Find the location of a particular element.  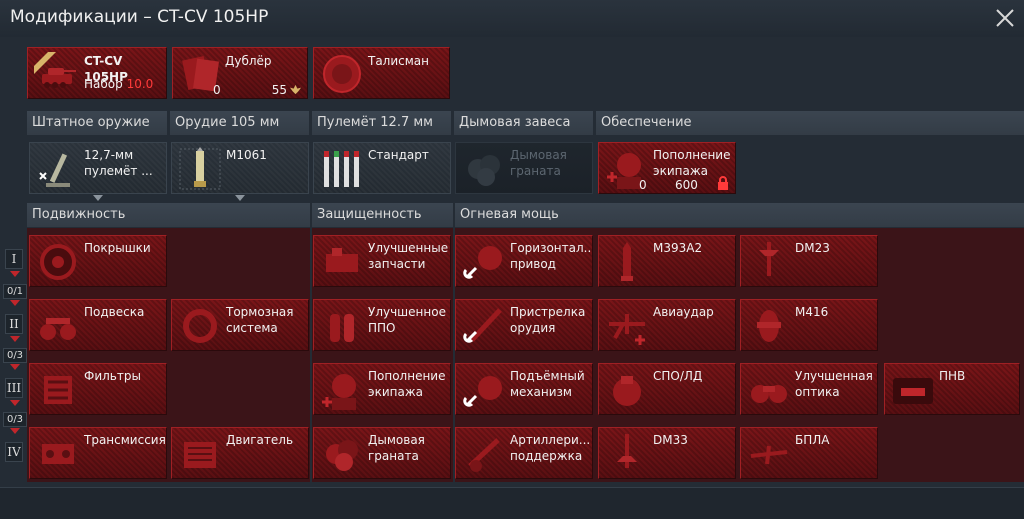

close-icon is located at coordinates (1005, 18).